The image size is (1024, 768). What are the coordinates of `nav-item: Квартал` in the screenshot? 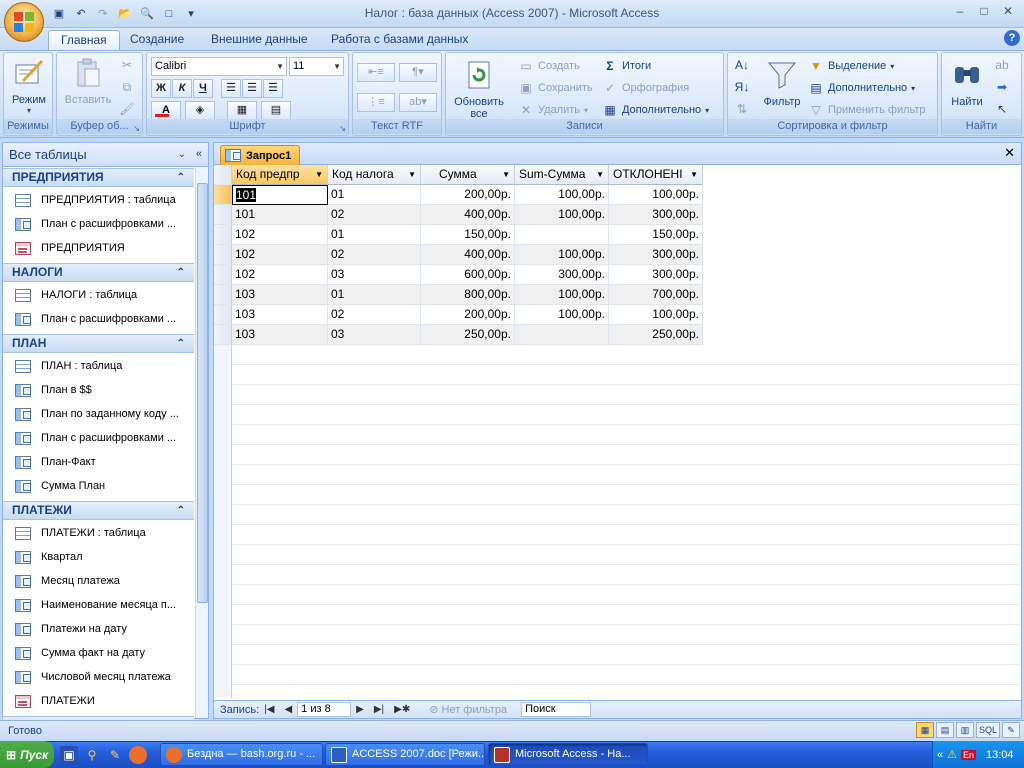 It's located at (105, 557).